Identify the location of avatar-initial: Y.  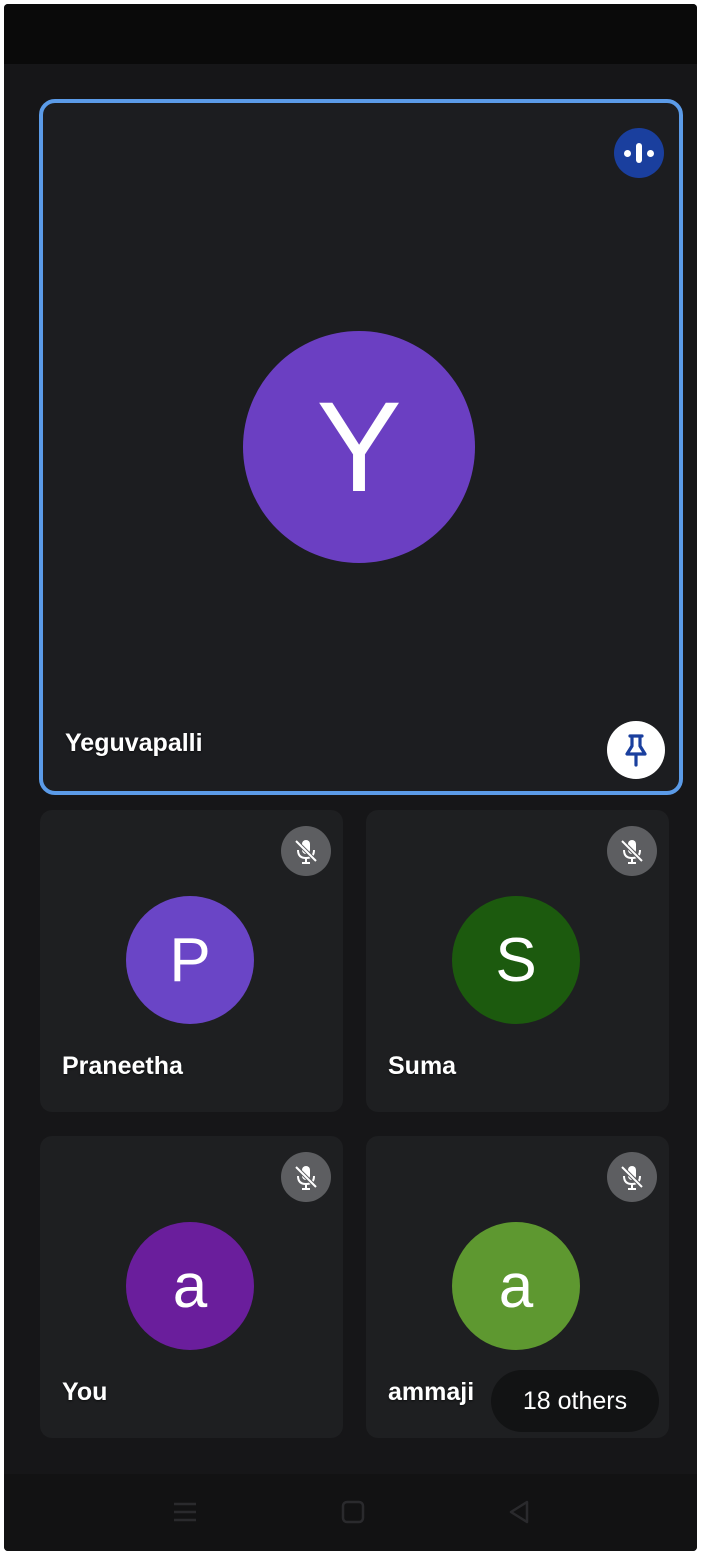
(359, 447).